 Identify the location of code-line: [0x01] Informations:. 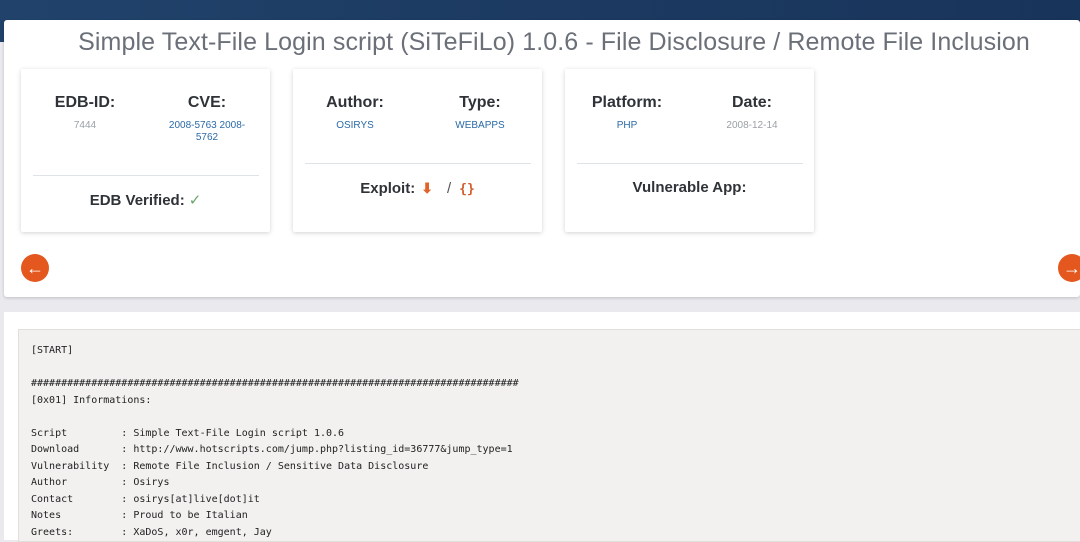
(91, 400).